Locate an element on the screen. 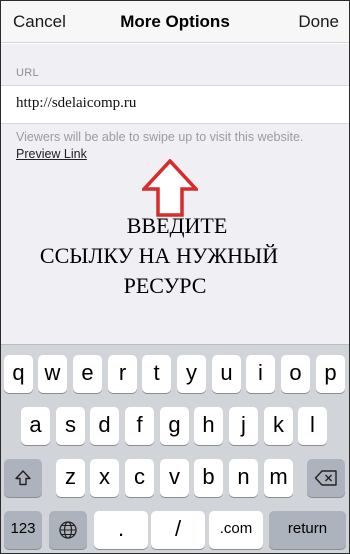  key-t: t is located at coordinates (156, 374).